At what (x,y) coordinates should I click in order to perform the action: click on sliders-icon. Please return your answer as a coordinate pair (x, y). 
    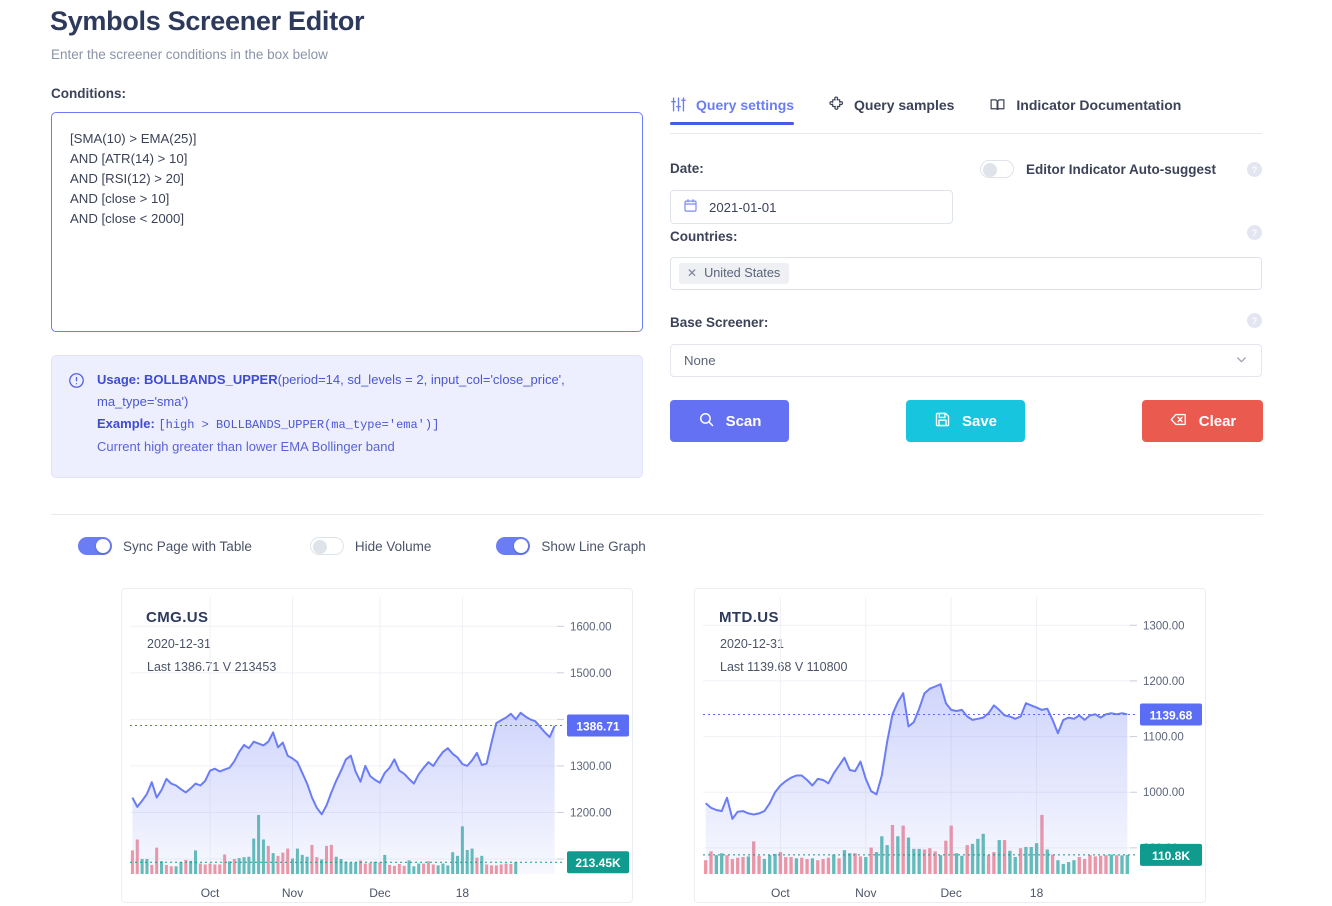
    Looking at the image, I should click on (678, 104).